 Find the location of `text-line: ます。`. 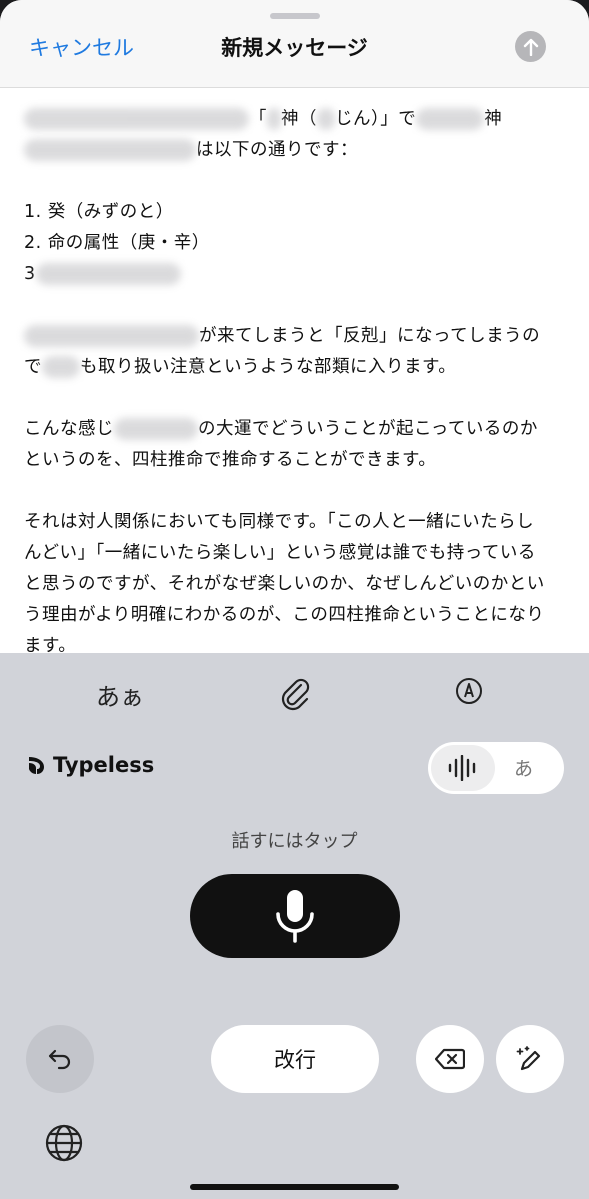

text-line: ます。 is located at coordinates (50, 644).